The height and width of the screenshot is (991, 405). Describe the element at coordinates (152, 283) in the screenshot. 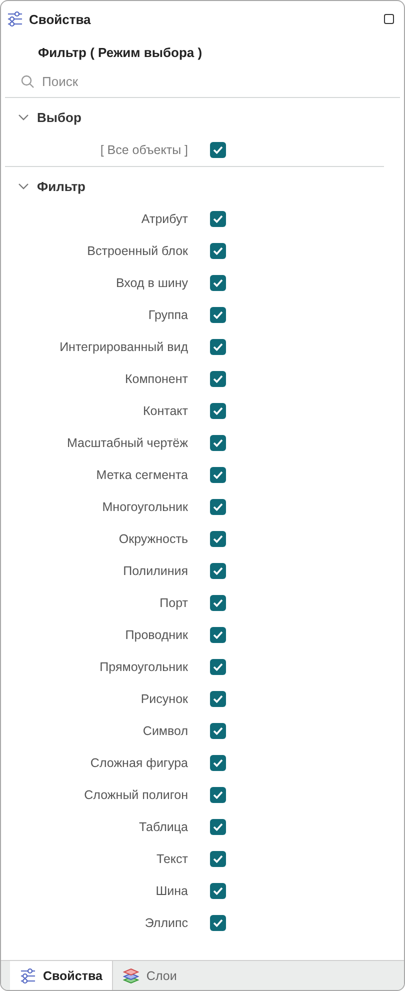

I see `filter-label: Вход в шину` at that location.